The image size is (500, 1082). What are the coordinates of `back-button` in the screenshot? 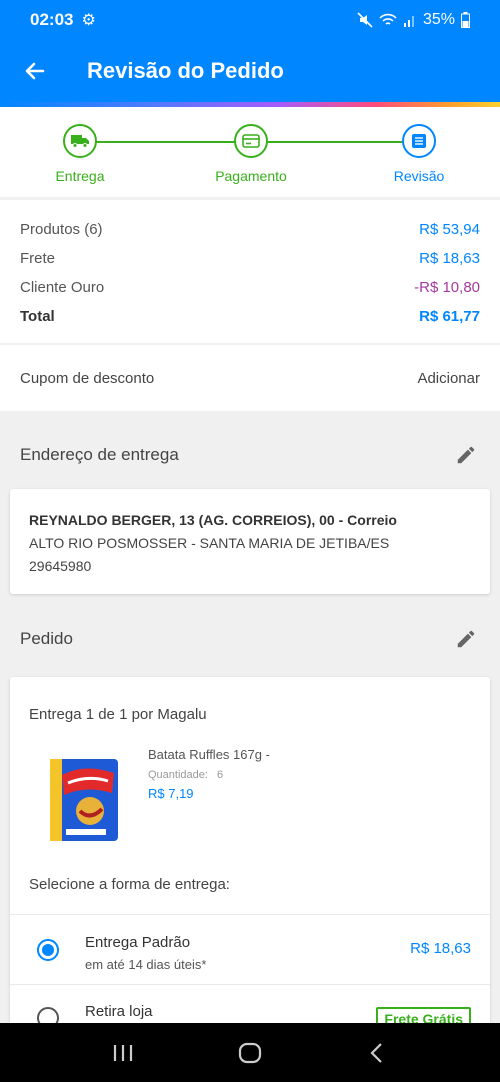 It's located at (35, 71).